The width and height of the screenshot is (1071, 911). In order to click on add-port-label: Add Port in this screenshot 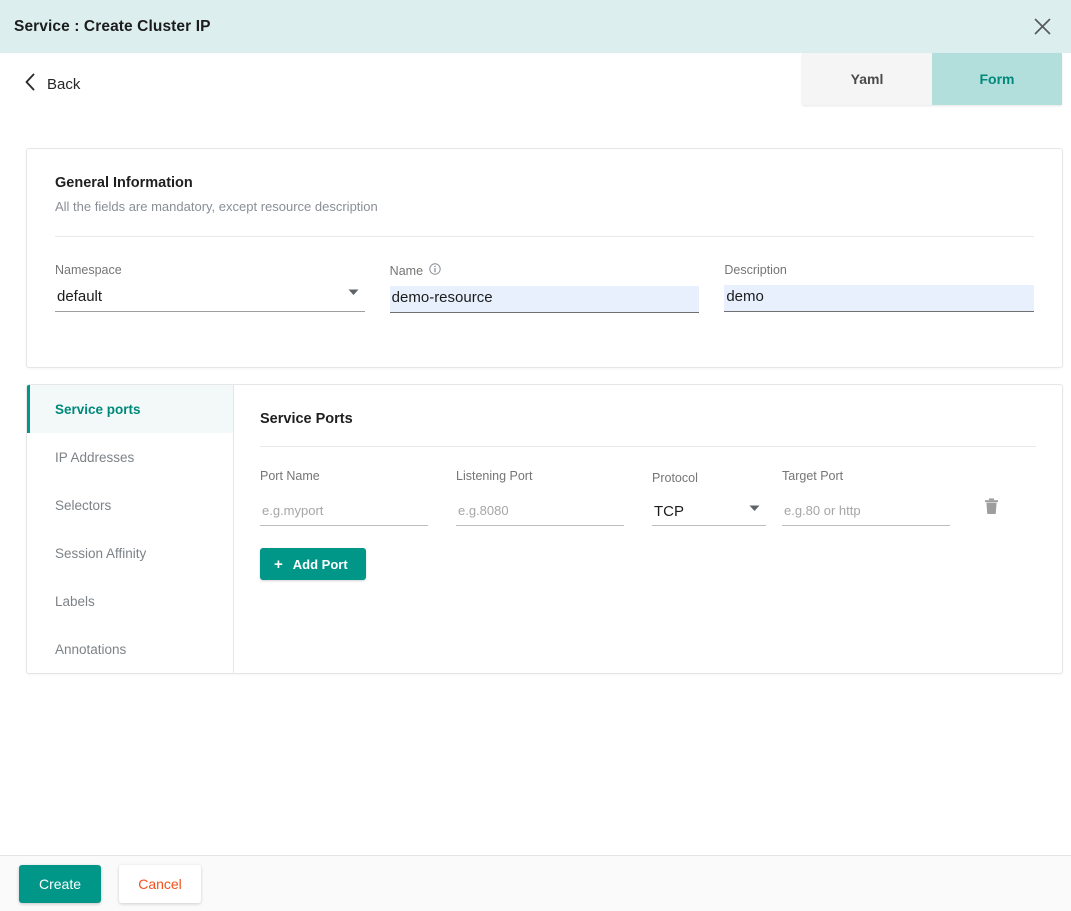, I will do `click(320, 564)`.